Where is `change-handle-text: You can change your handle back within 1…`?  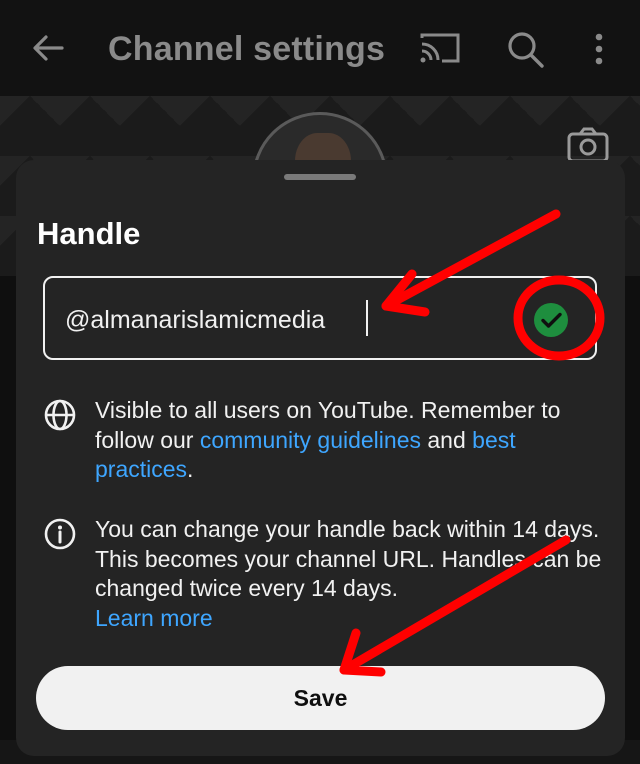
change-handle-text: You can change your handle back within 1… is located at coordinates (348, 573).